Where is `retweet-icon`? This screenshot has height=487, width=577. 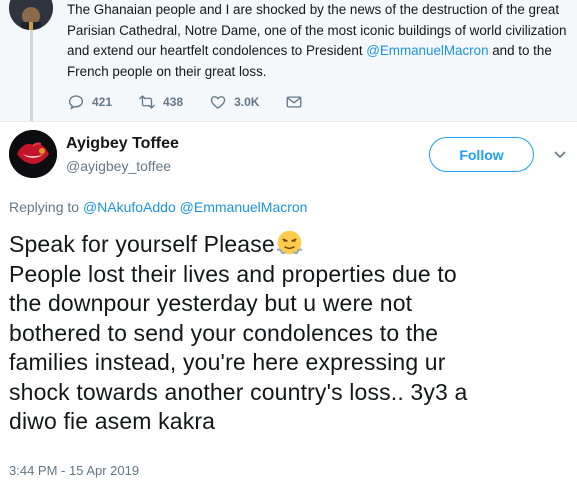 retweet-icon is located at coordinates (147, 102).